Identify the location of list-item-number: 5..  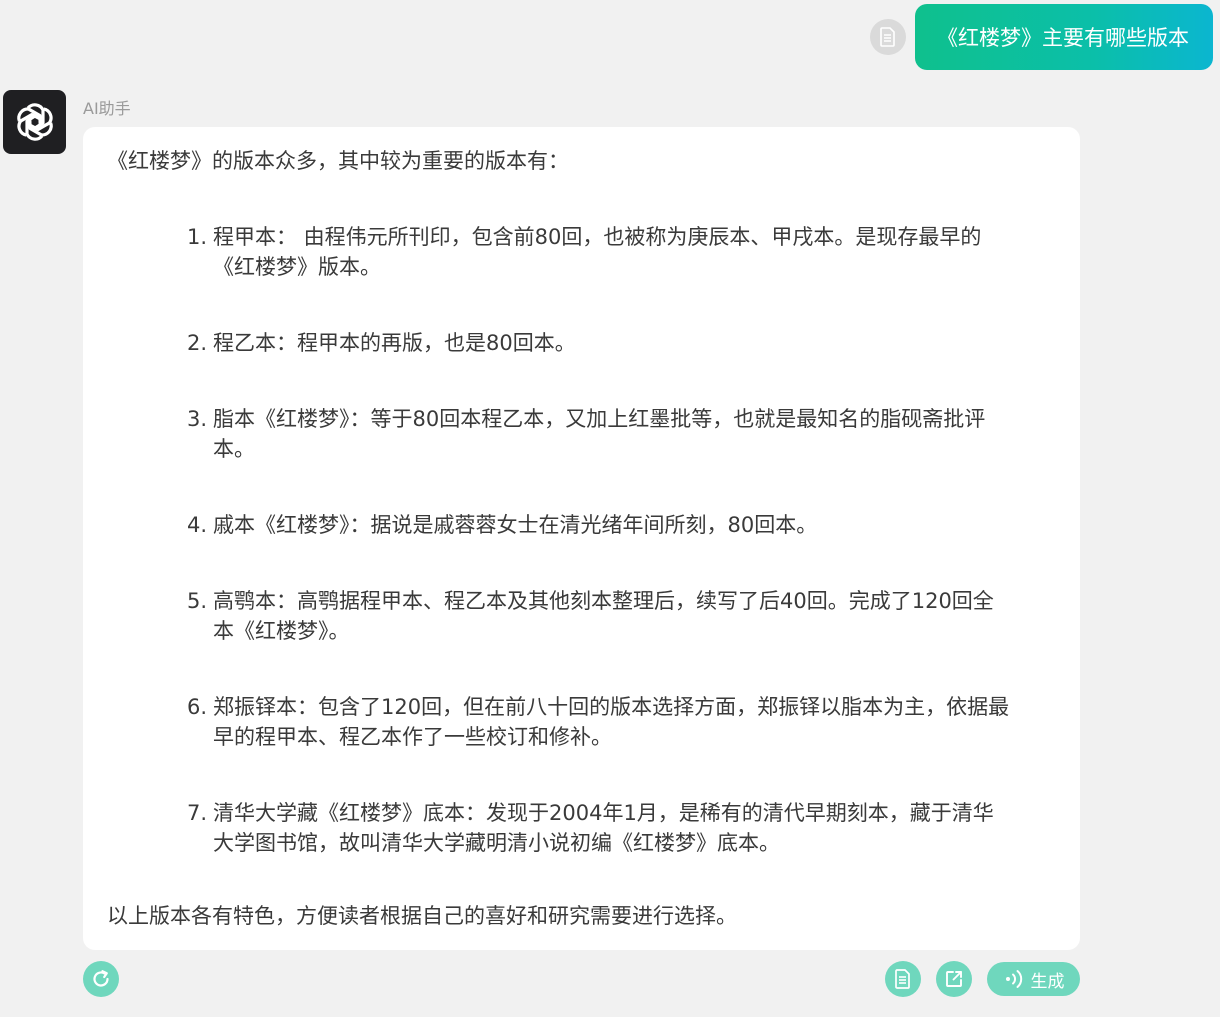
(197, 601).